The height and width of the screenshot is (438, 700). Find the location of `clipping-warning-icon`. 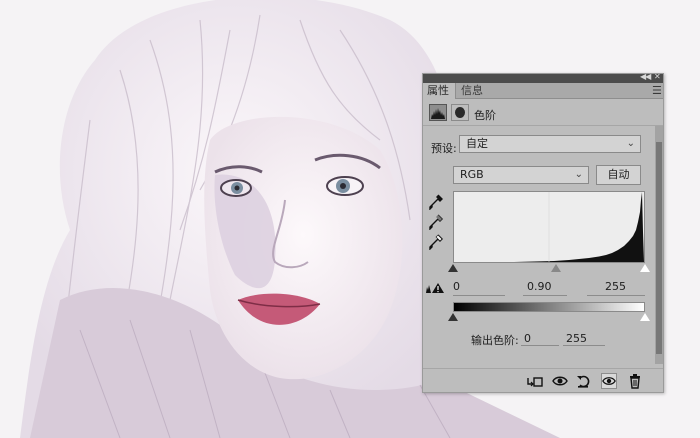

clipping-warning-icon is located at coordinates (435, 288).